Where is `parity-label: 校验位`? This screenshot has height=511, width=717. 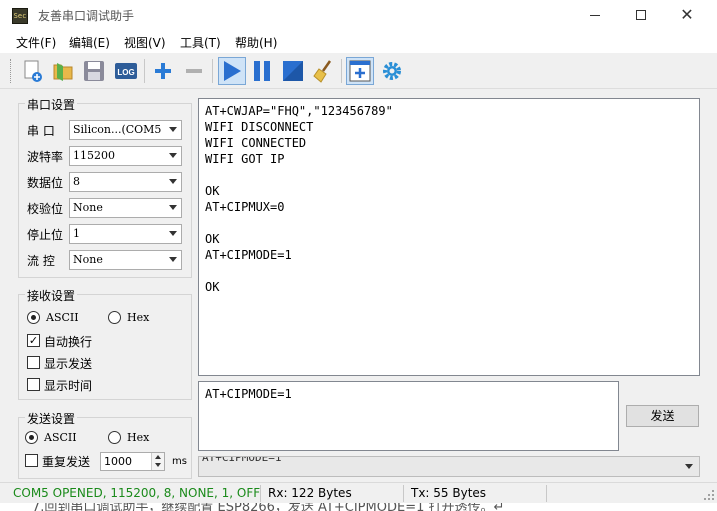
parity-label: 校验位 is located at coordinates (45, 209).